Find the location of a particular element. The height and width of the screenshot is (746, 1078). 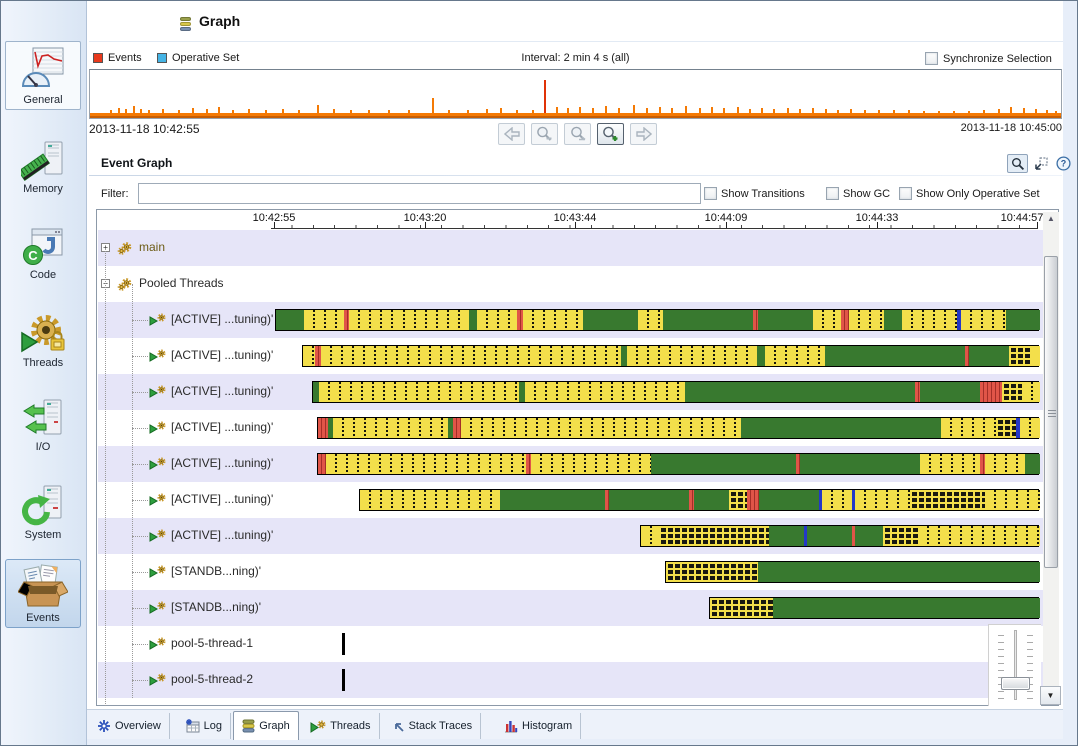

group-label: main is located at coordinates (152, 247).